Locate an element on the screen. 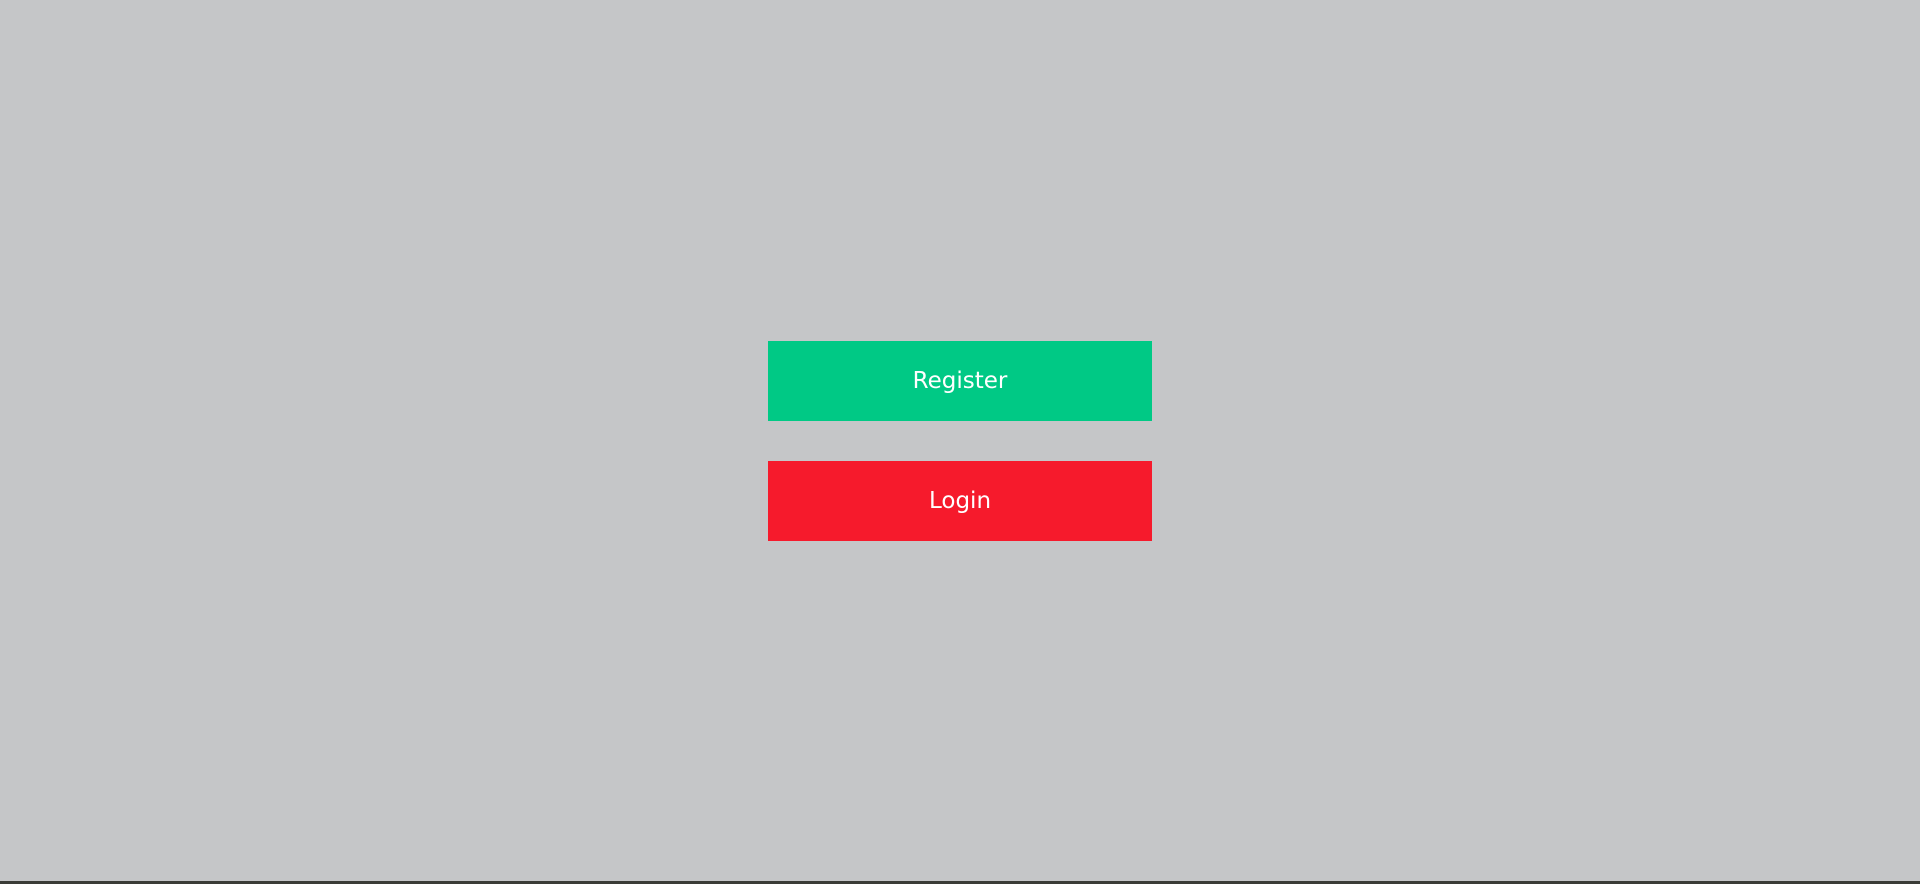  register-button: Register is located at coordinates (960, 381).